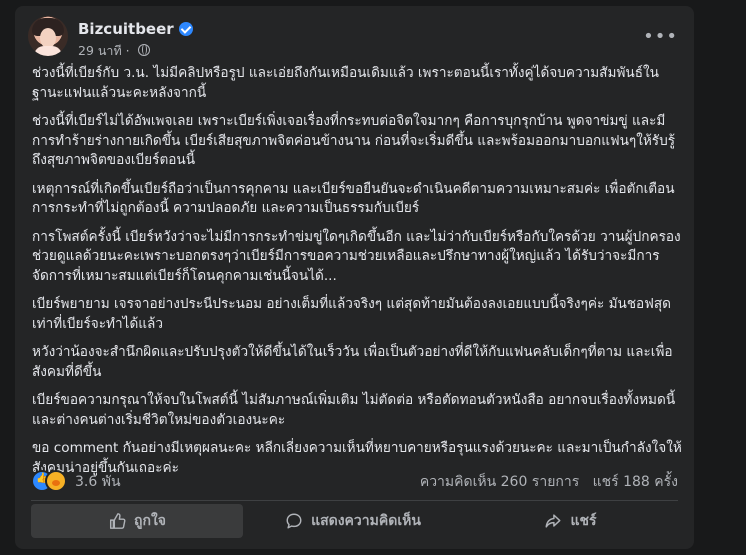 The height and width of the screenshot is (555, 746). Describe the element at coordinates (553, 521) in the screenshot. I see `share-arrow-icon` at that location.